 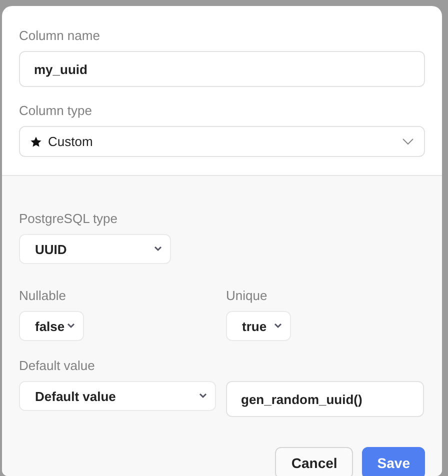 What do you see at coordinates (51, 326) in the screenshot?
I see `nullable-select: false` at bounding box center [51, 326].